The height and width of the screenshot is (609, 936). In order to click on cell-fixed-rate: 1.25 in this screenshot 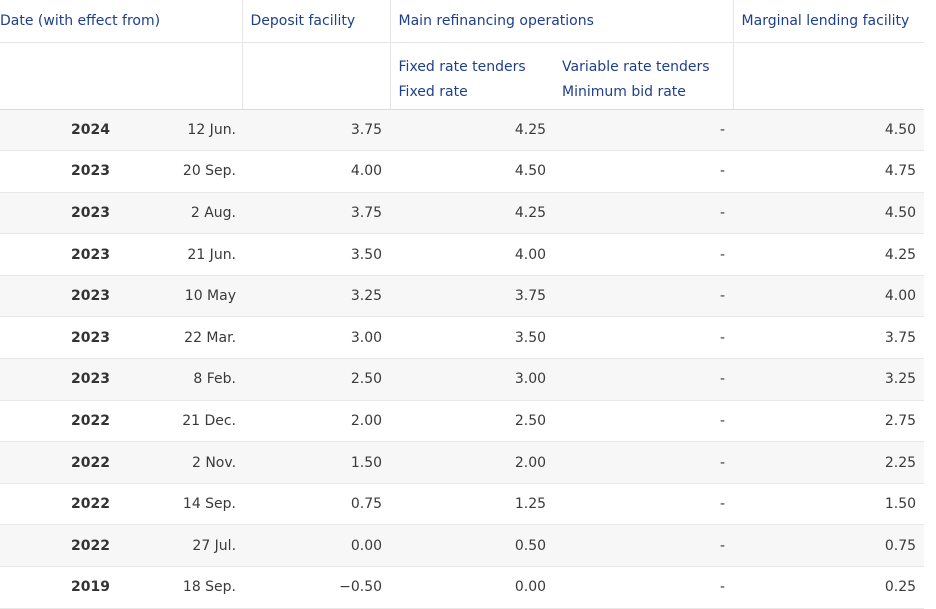, I will do `click(530, 504)`.